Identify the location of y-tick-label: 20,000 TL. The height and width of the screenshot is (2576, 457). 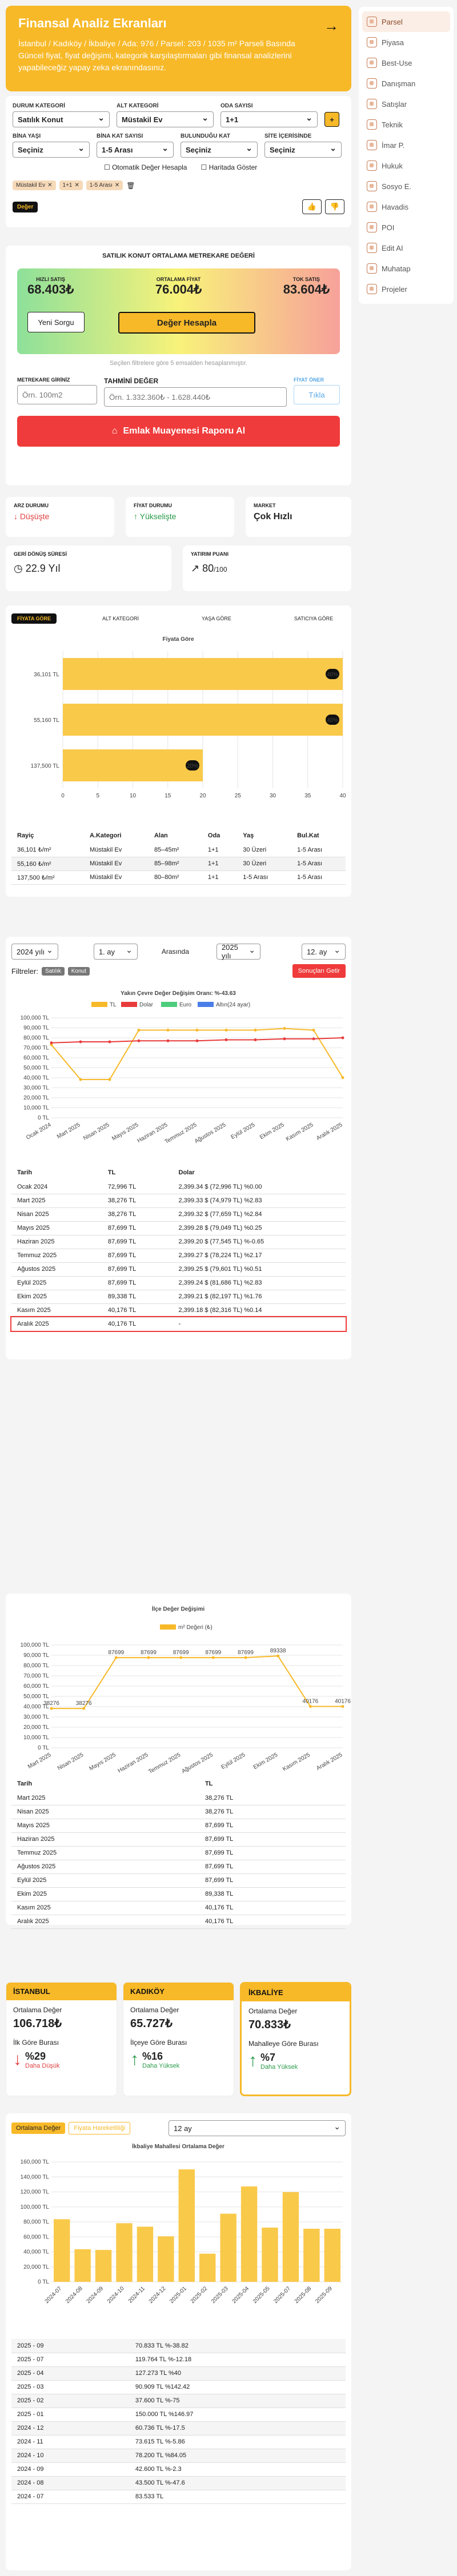
(36, 1727).